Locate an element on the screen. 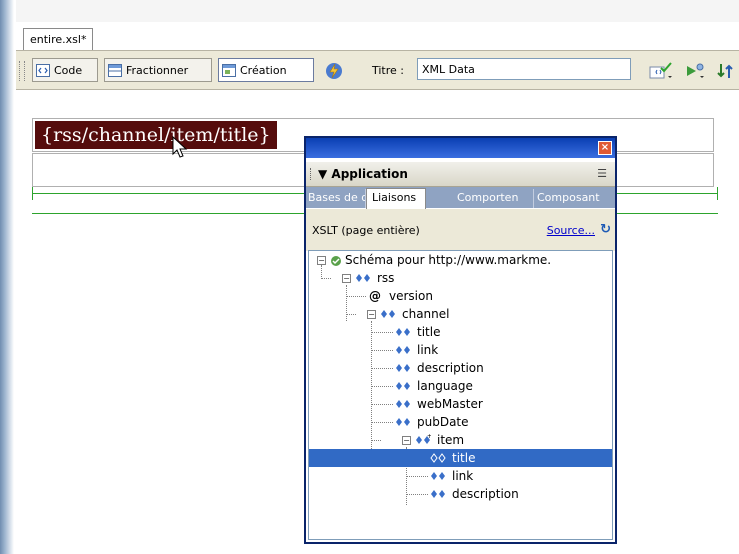  tree-node-label: rss is located at coordinates (386, 278).